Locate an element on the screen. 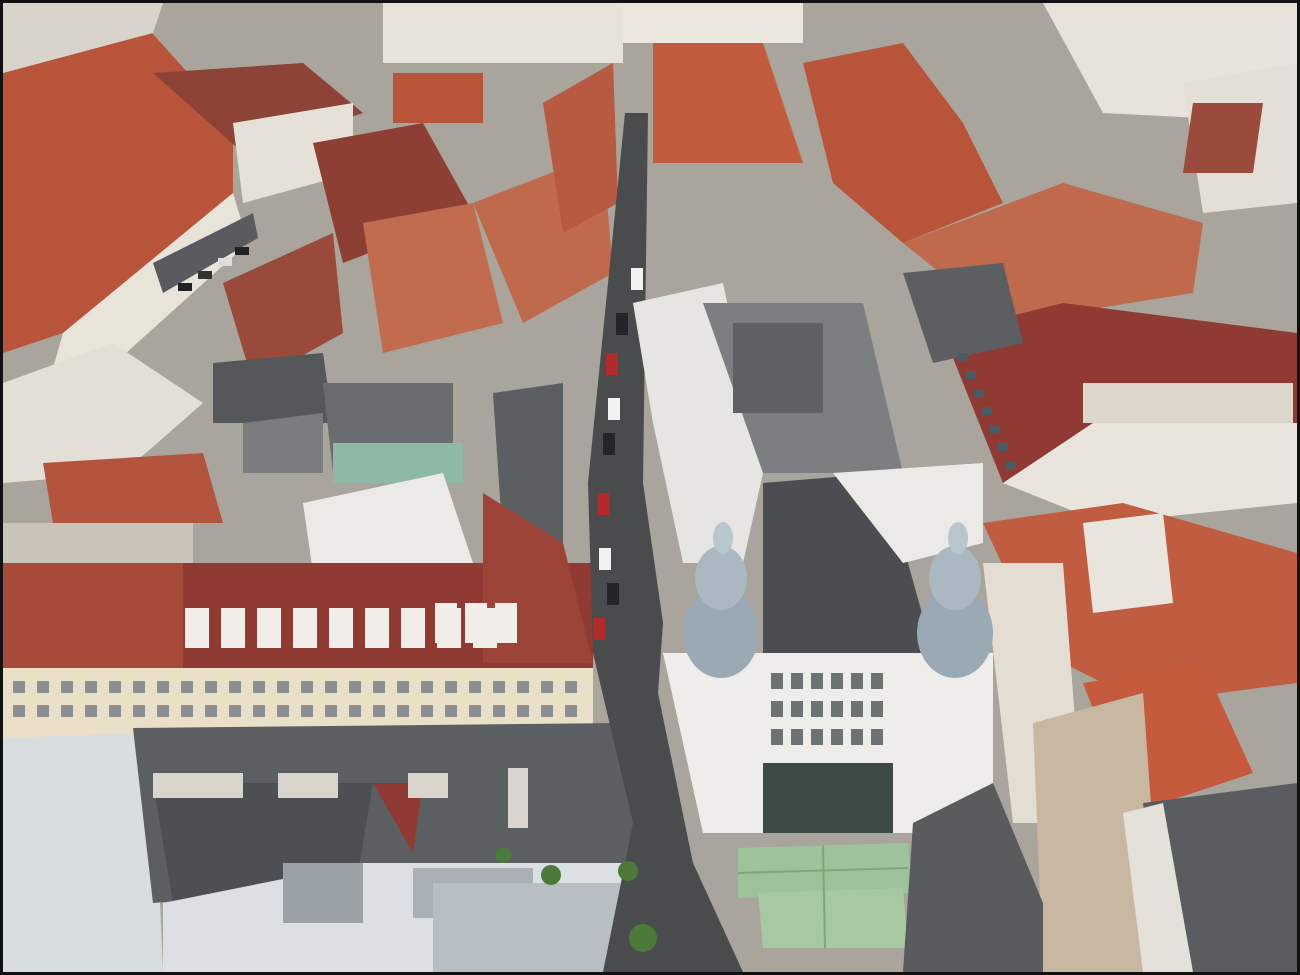  cafe-awnings is located at coordinates (825, 896).